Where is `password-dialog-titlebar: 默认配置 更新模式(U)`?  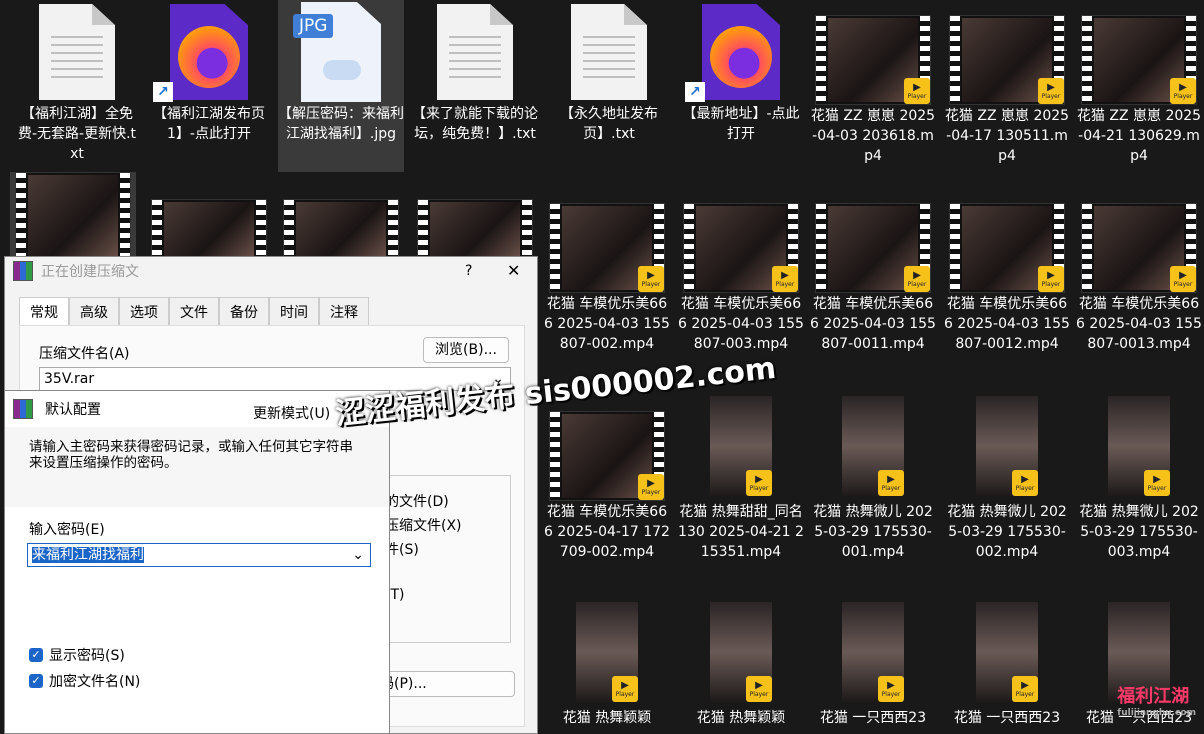 password-dialog-titlebar: 默认配置 更新模式(U) is located at coordinates (197, 409).